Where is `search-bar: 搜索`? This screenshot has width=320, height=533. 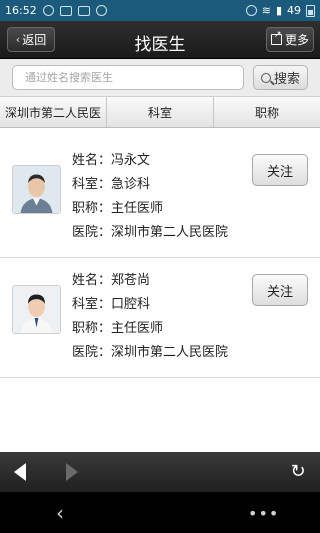 search-bar: 搜索 is located at coordinates (160, 78).